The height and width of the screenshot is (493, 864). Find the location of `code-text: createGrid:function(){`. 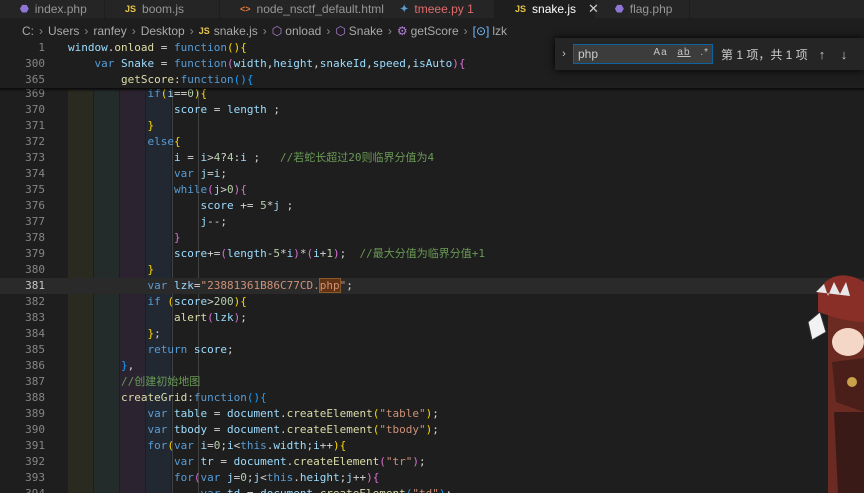

code-text: createGrid:function(){ is located at coordinates (193, 397).